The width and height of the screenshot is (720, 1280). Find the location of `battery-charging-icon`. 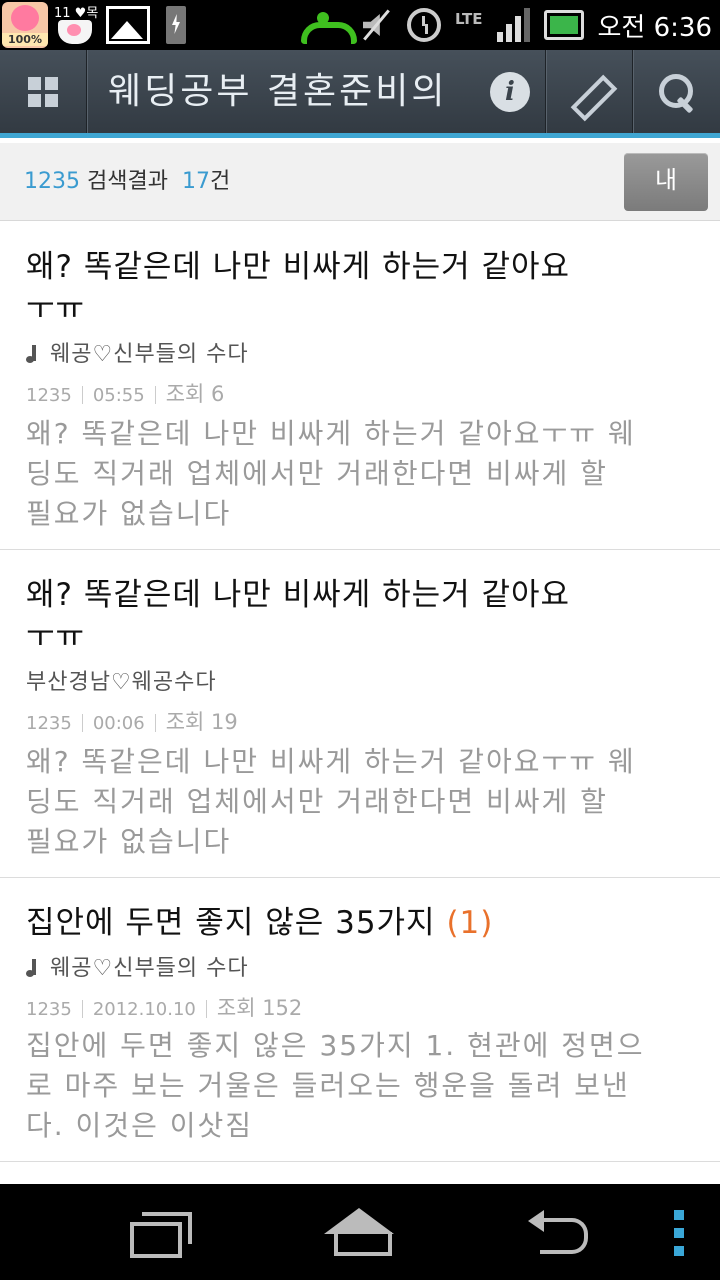

battery-charging-icon is located at coordinates (176, 25).